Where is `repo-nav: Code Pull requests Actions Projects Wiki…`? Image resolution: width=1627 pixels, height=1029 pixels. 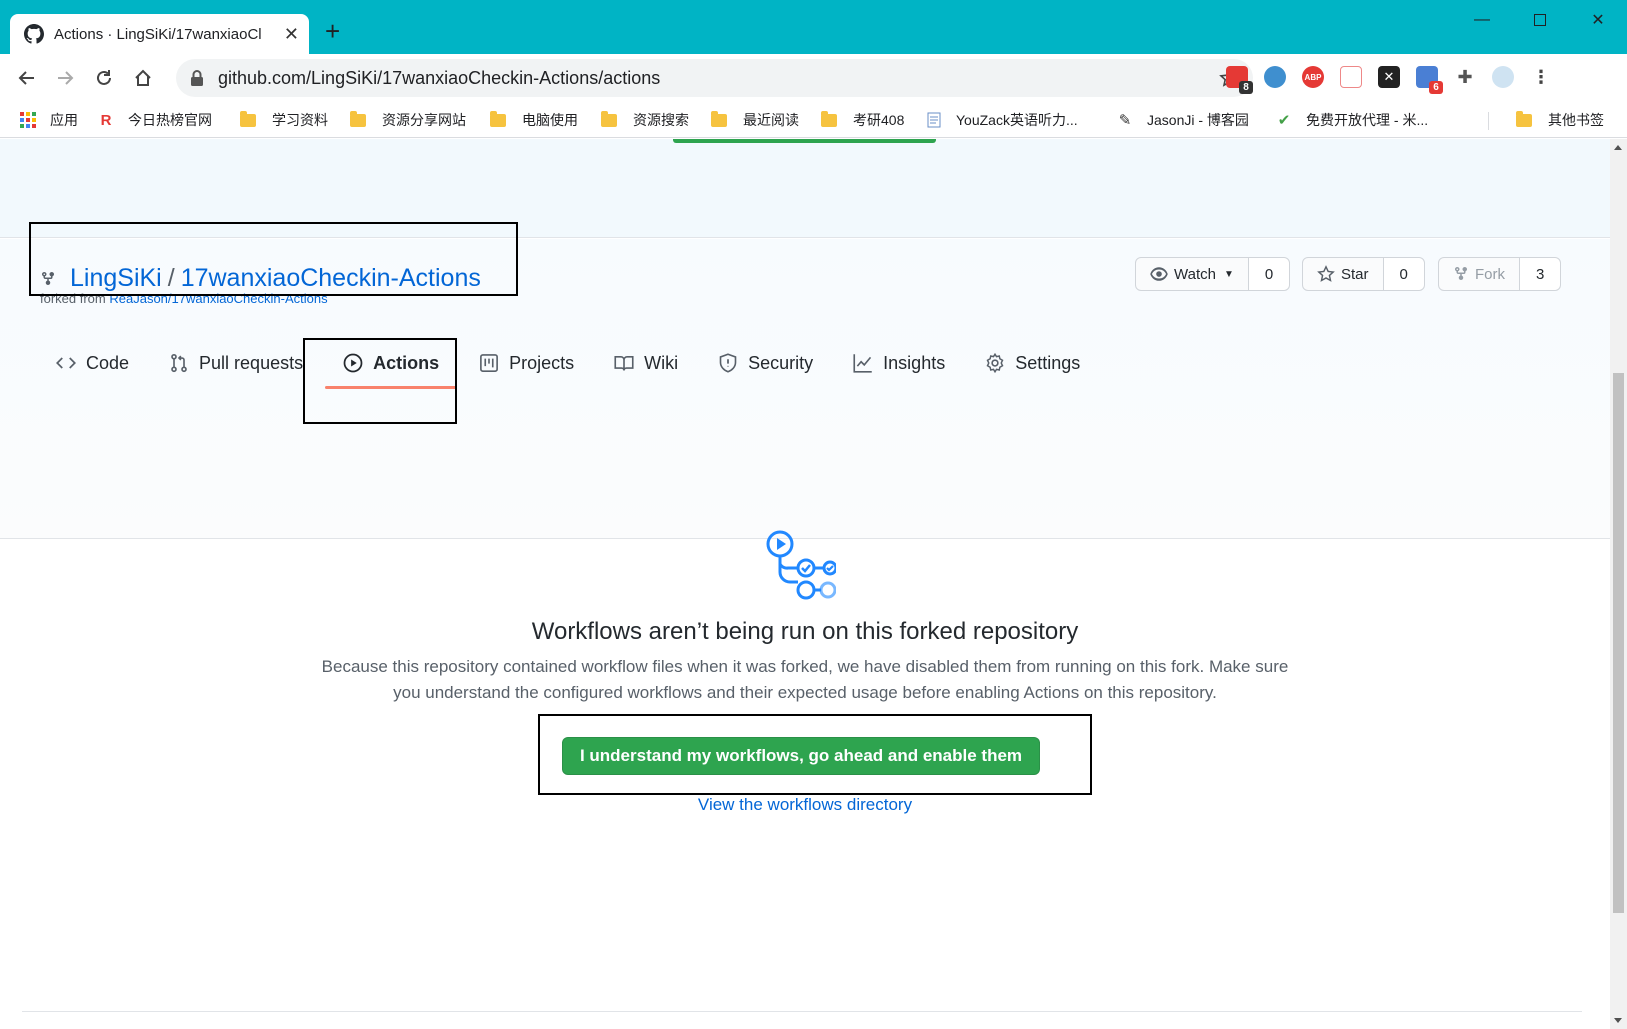 repo-nav: Code Pull requests Actions Projects Wiki… is located at coordinates (588, 364).